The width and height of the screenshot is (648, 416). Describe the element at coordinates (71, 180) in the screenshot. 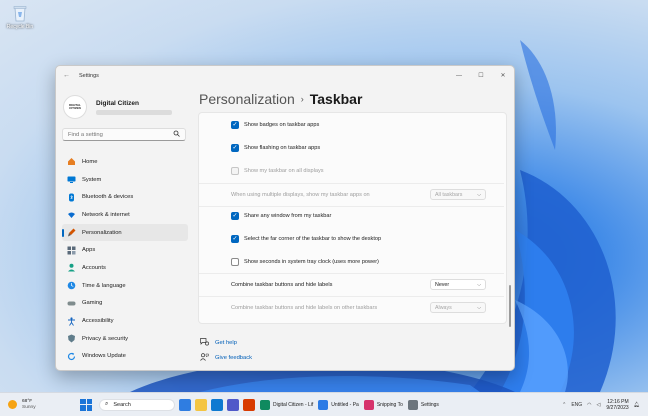

I see `monitor-icon` at that location.